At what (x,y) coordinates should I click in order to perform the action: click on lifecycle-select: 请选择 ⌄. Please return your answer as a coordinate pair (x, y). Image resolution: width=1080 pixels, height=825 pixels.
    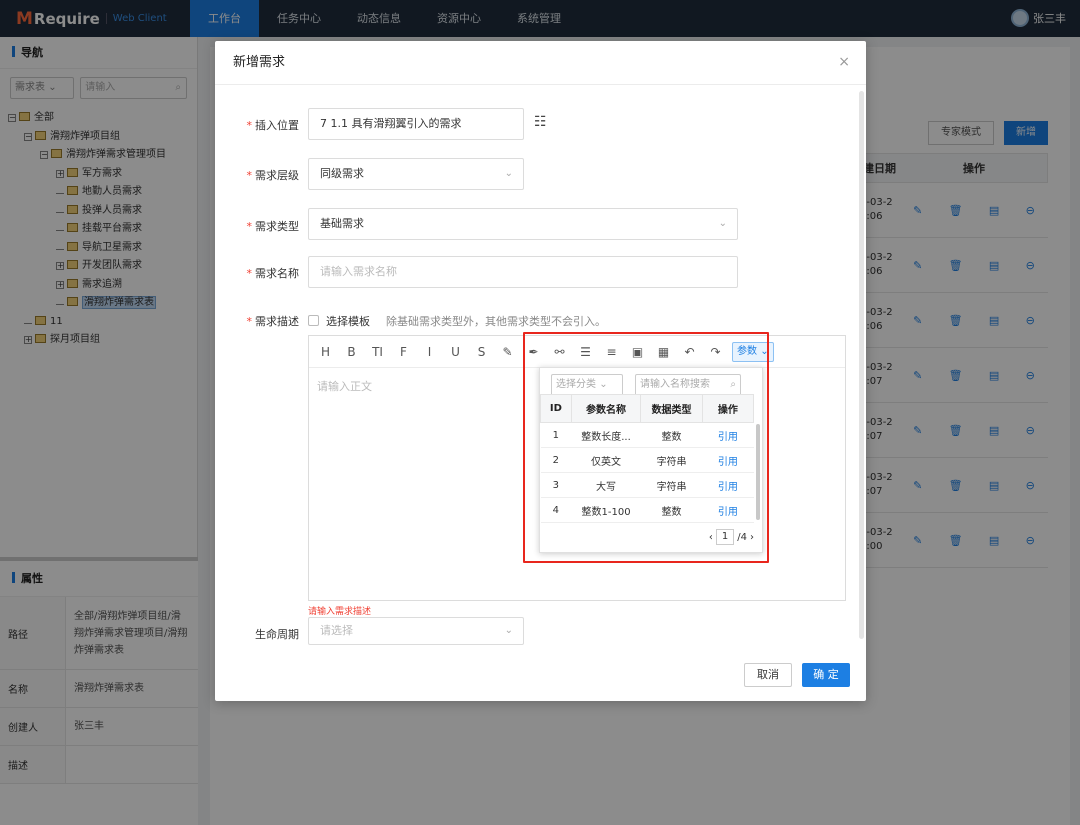
    Looking at the image, I should click on (416, 631).